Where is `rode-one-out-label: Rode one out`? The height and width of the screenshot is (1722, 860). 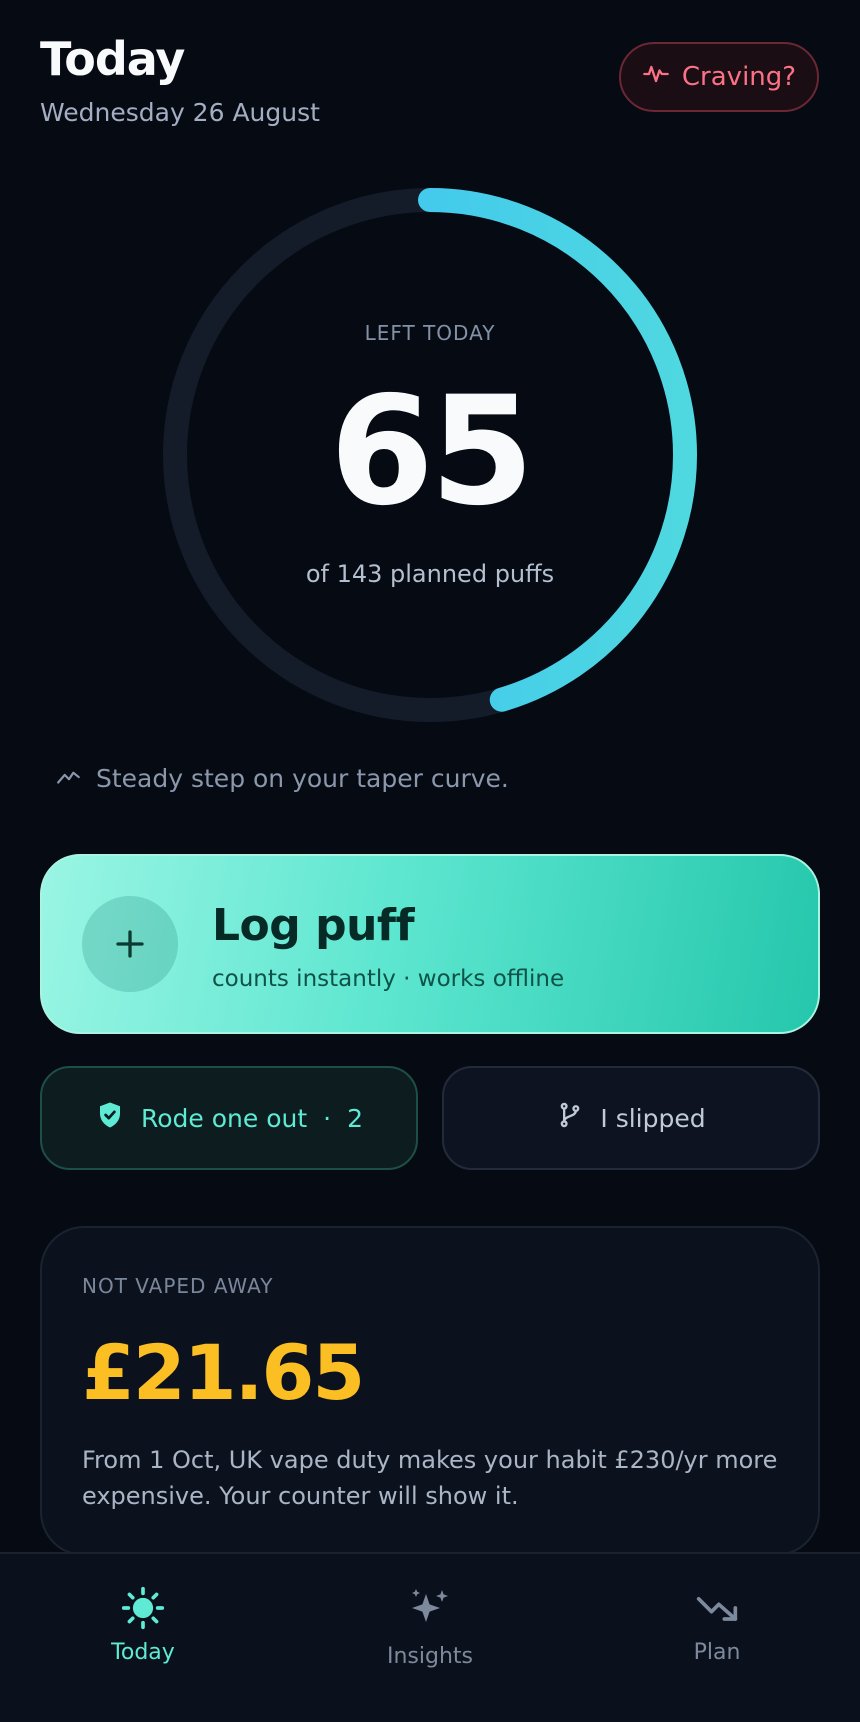 rode-one-out-label: Rode one out is located at coordinates (224, 1118).